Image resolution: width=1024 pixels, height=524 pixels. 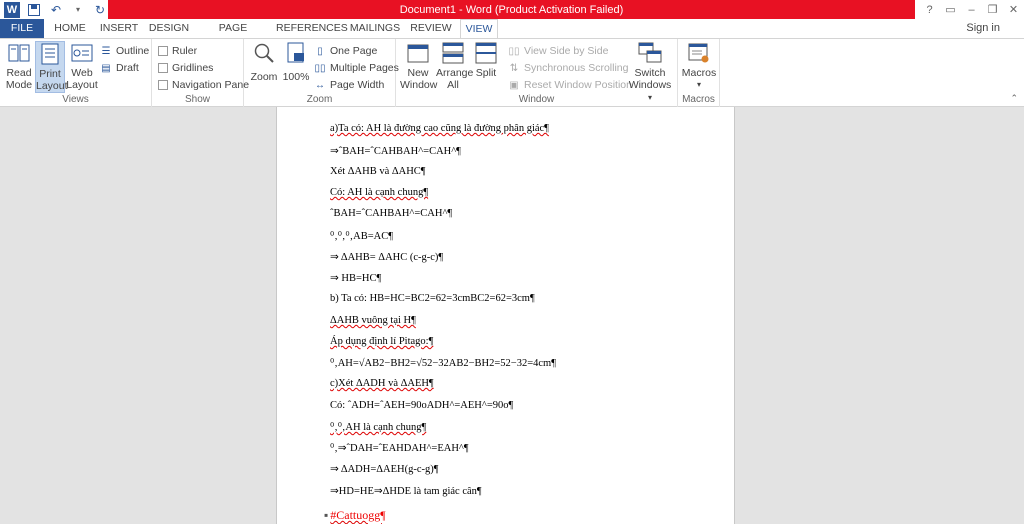 I want to click on zoom-button: Zoom, so click(x=264, y=62).